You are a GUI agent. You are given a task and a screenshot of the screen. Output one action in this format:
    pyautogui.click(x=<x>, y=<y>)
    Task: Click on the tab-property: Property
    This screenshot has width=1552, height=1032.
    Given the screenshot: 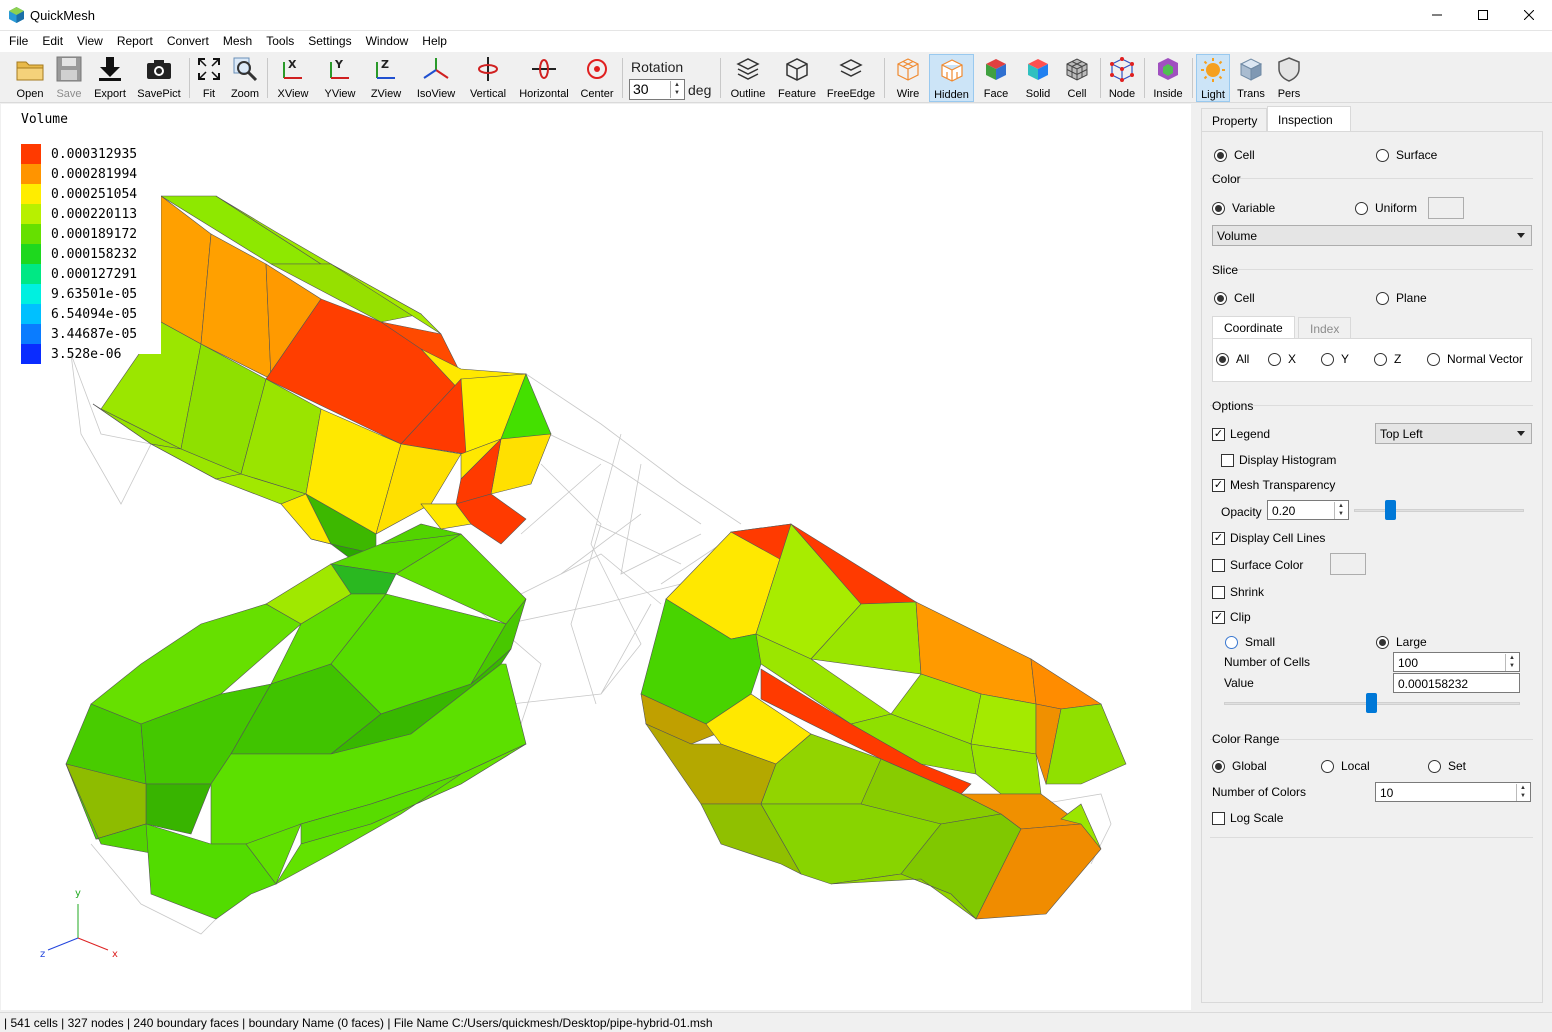 What is the action you would take?
    pyautogui.click(x=1234, y=120)
    